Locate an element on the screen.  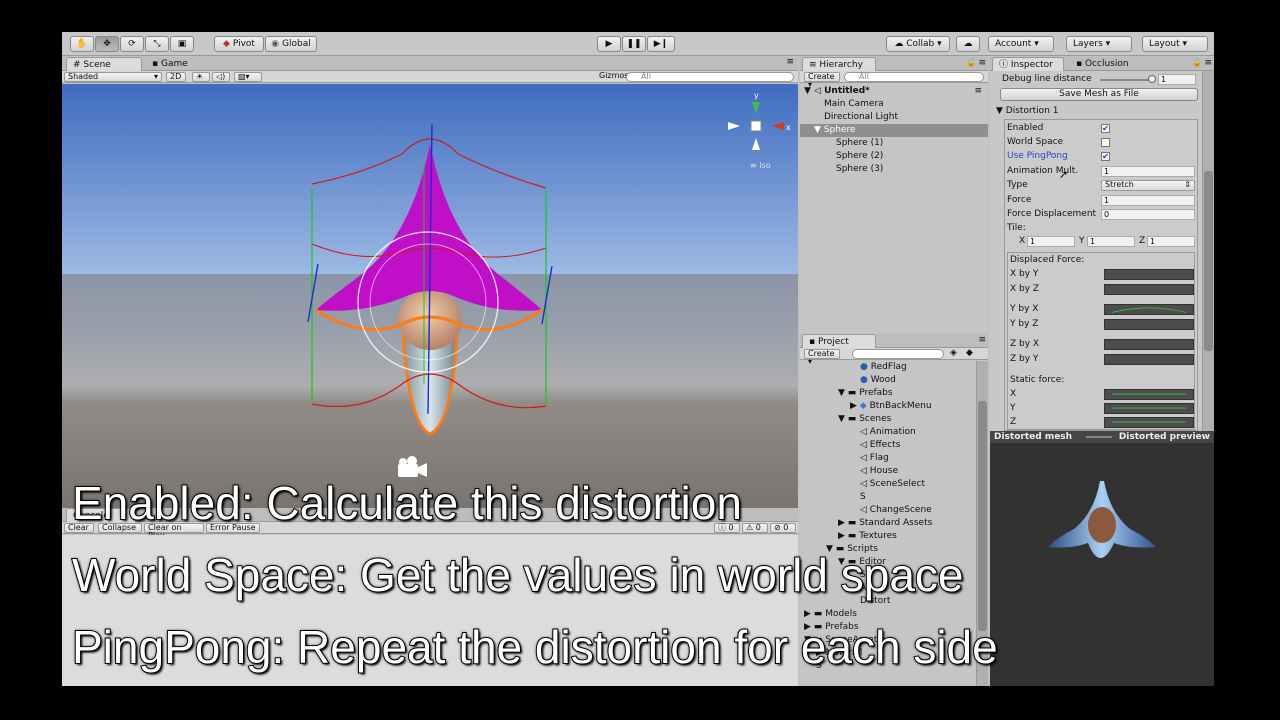
static-curve-y is located at coordinates (1149, 408).